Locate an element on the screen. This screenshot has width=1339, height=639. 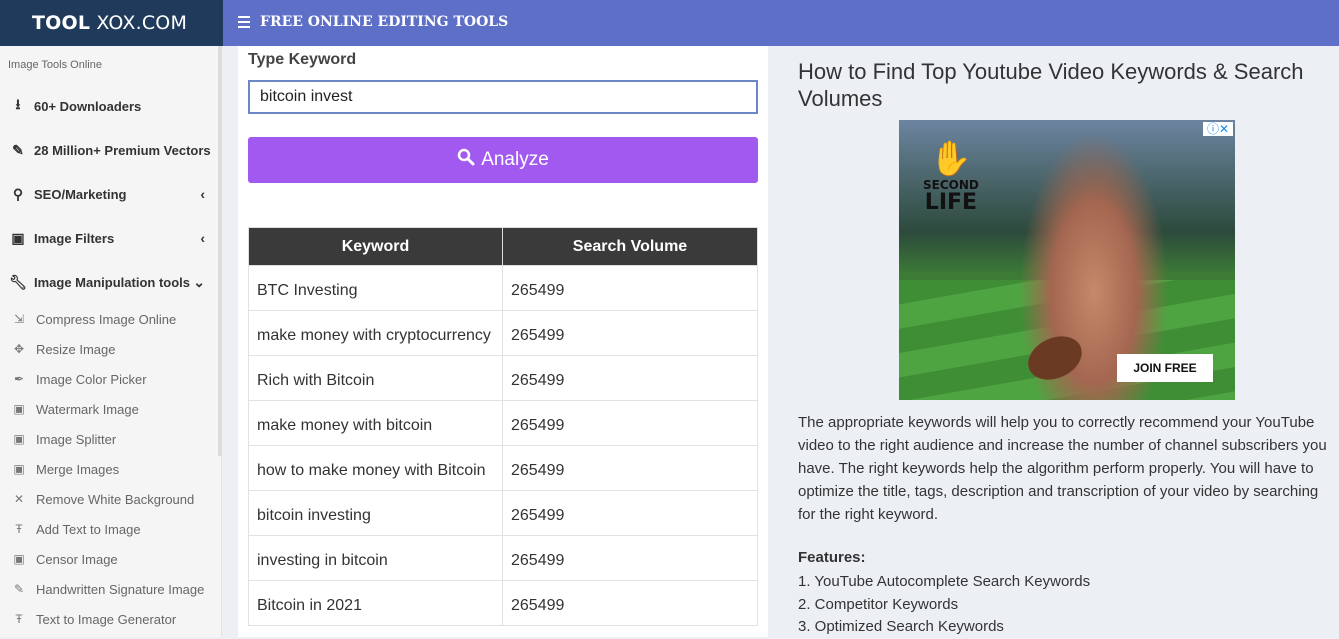
table-row: Bitcoin in 2021 265499 is located at coordinates (503, 603).